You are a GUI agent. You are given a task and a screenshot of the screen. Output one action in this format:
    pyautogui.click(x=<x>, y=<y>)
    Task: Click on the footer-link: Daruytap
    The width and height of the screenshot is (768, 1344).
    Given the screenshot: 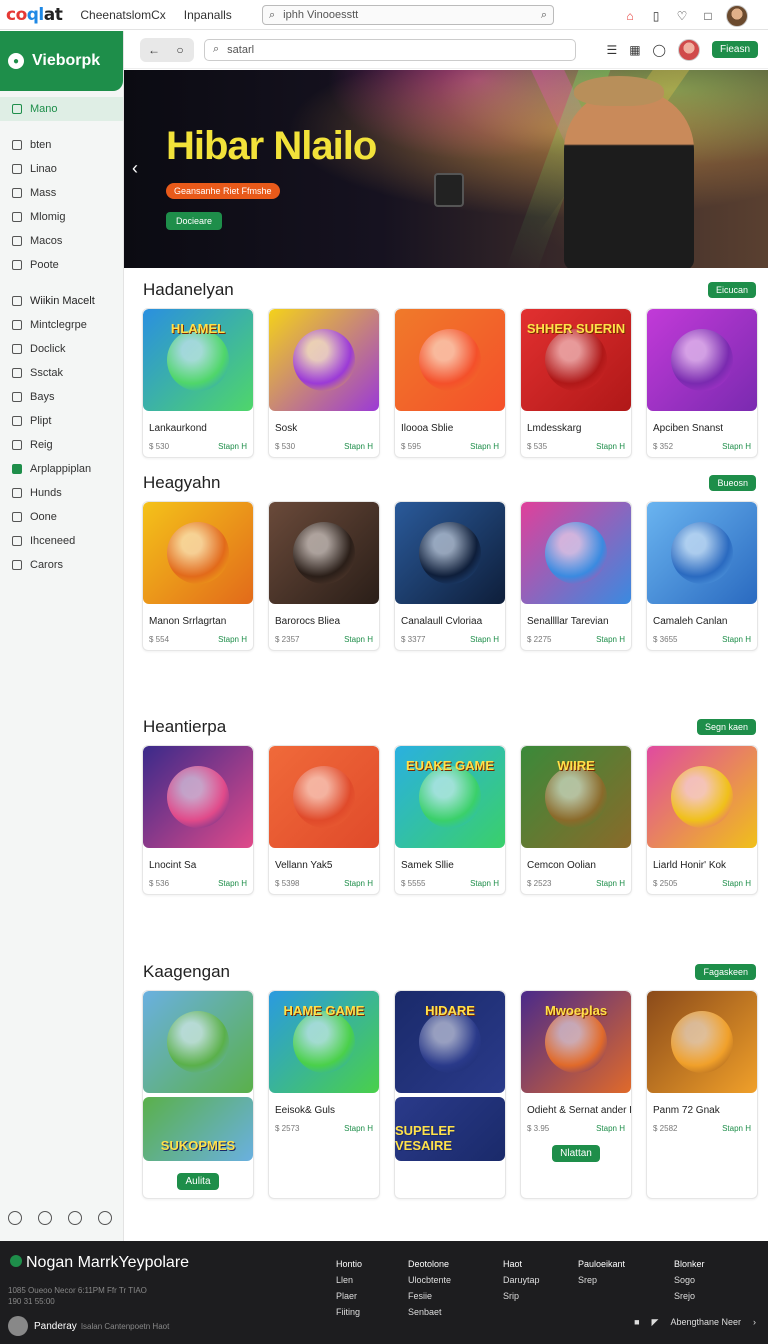 What is the action you would take?
    pyautogui.click(x=521, y=1280)
    